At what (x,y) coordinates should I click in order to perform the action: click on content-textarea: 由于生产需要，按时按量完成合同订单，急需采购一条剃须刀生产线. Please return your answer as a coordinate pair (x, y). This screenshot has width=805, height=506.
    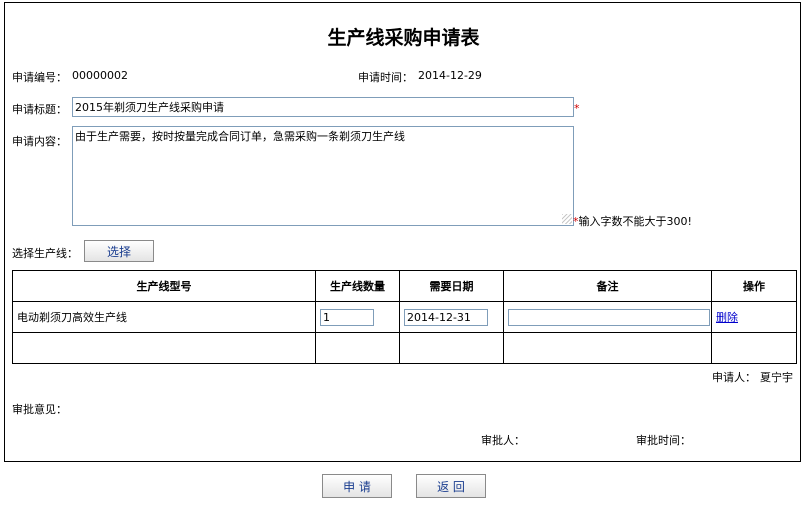
    Looking at the image, I should click on (323, 176).